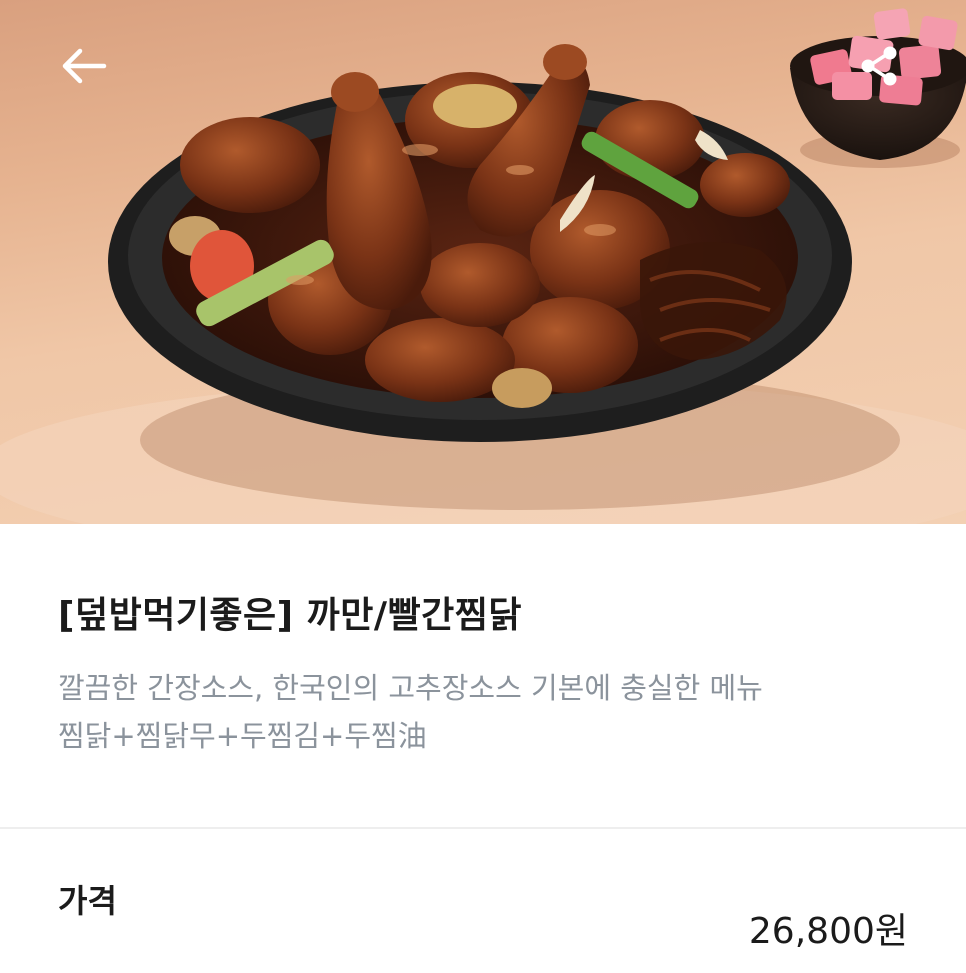 This screenshot has width=966, height=973. I want to click on arrow-left-icon, so click(84, 66).